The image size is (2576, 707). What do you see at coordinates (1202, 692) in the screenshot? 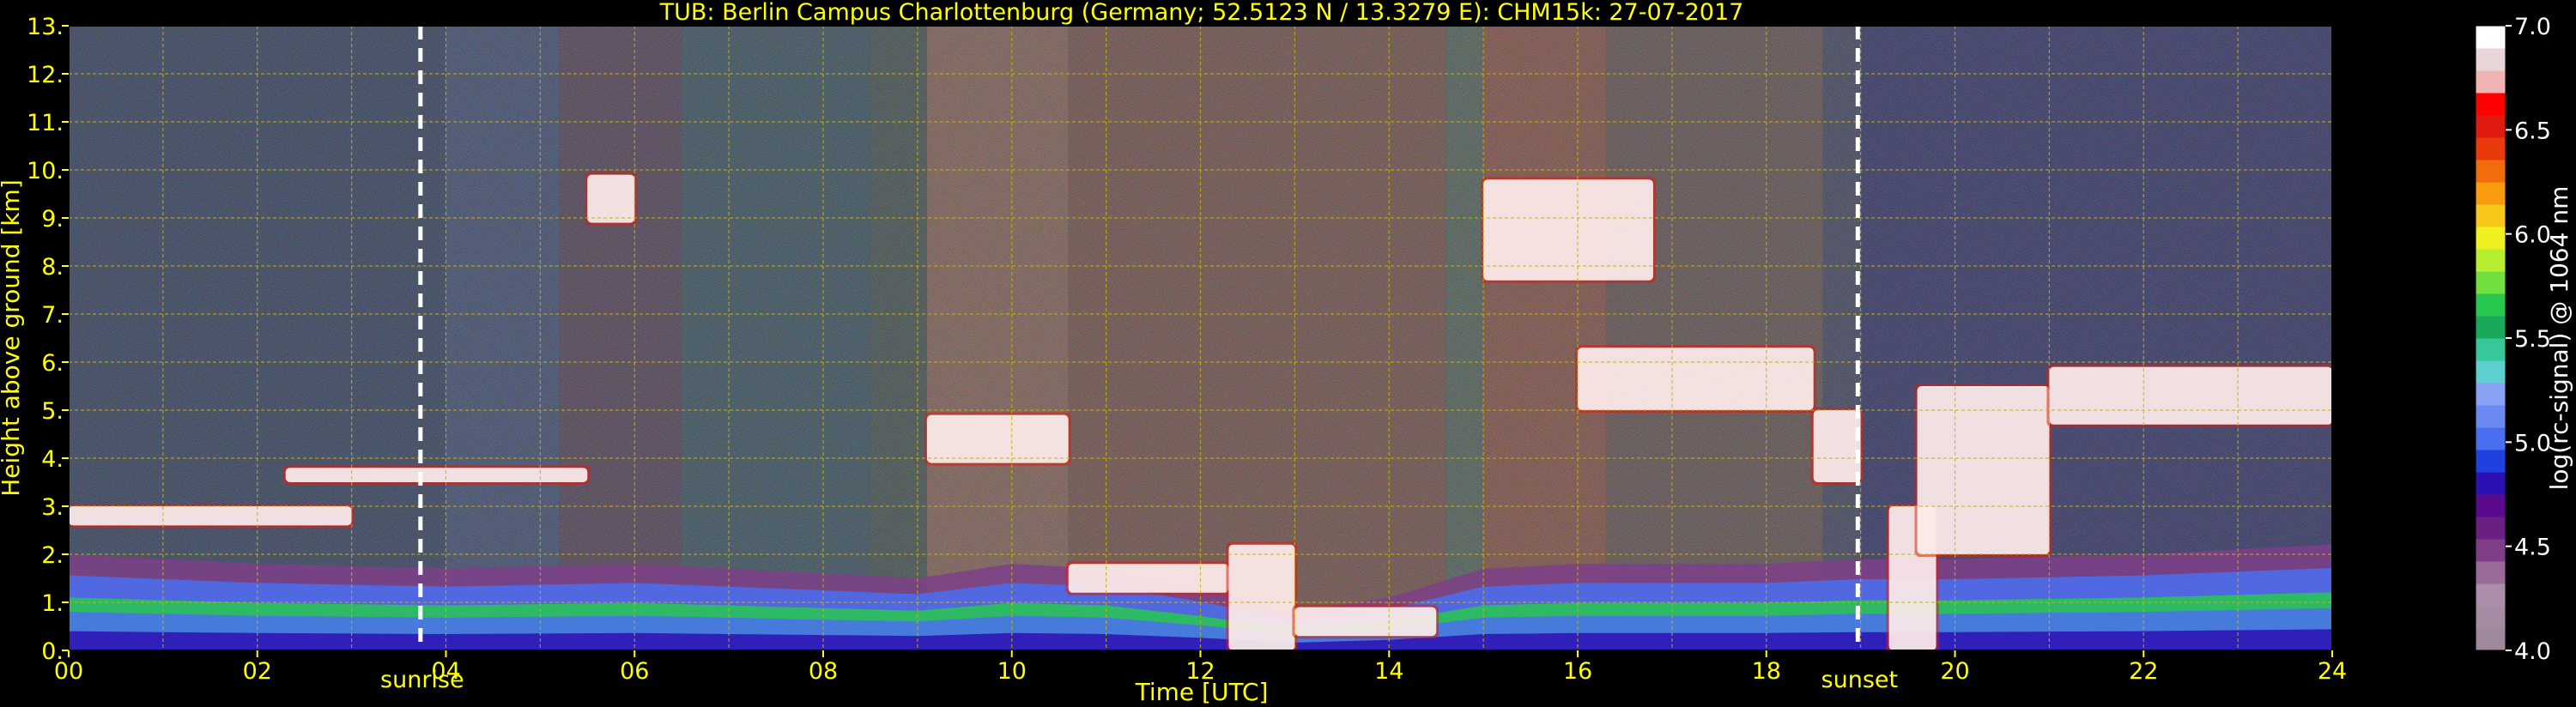
I see `x-axis-label: Time [UTC]` at bounding box center [1202, 692].